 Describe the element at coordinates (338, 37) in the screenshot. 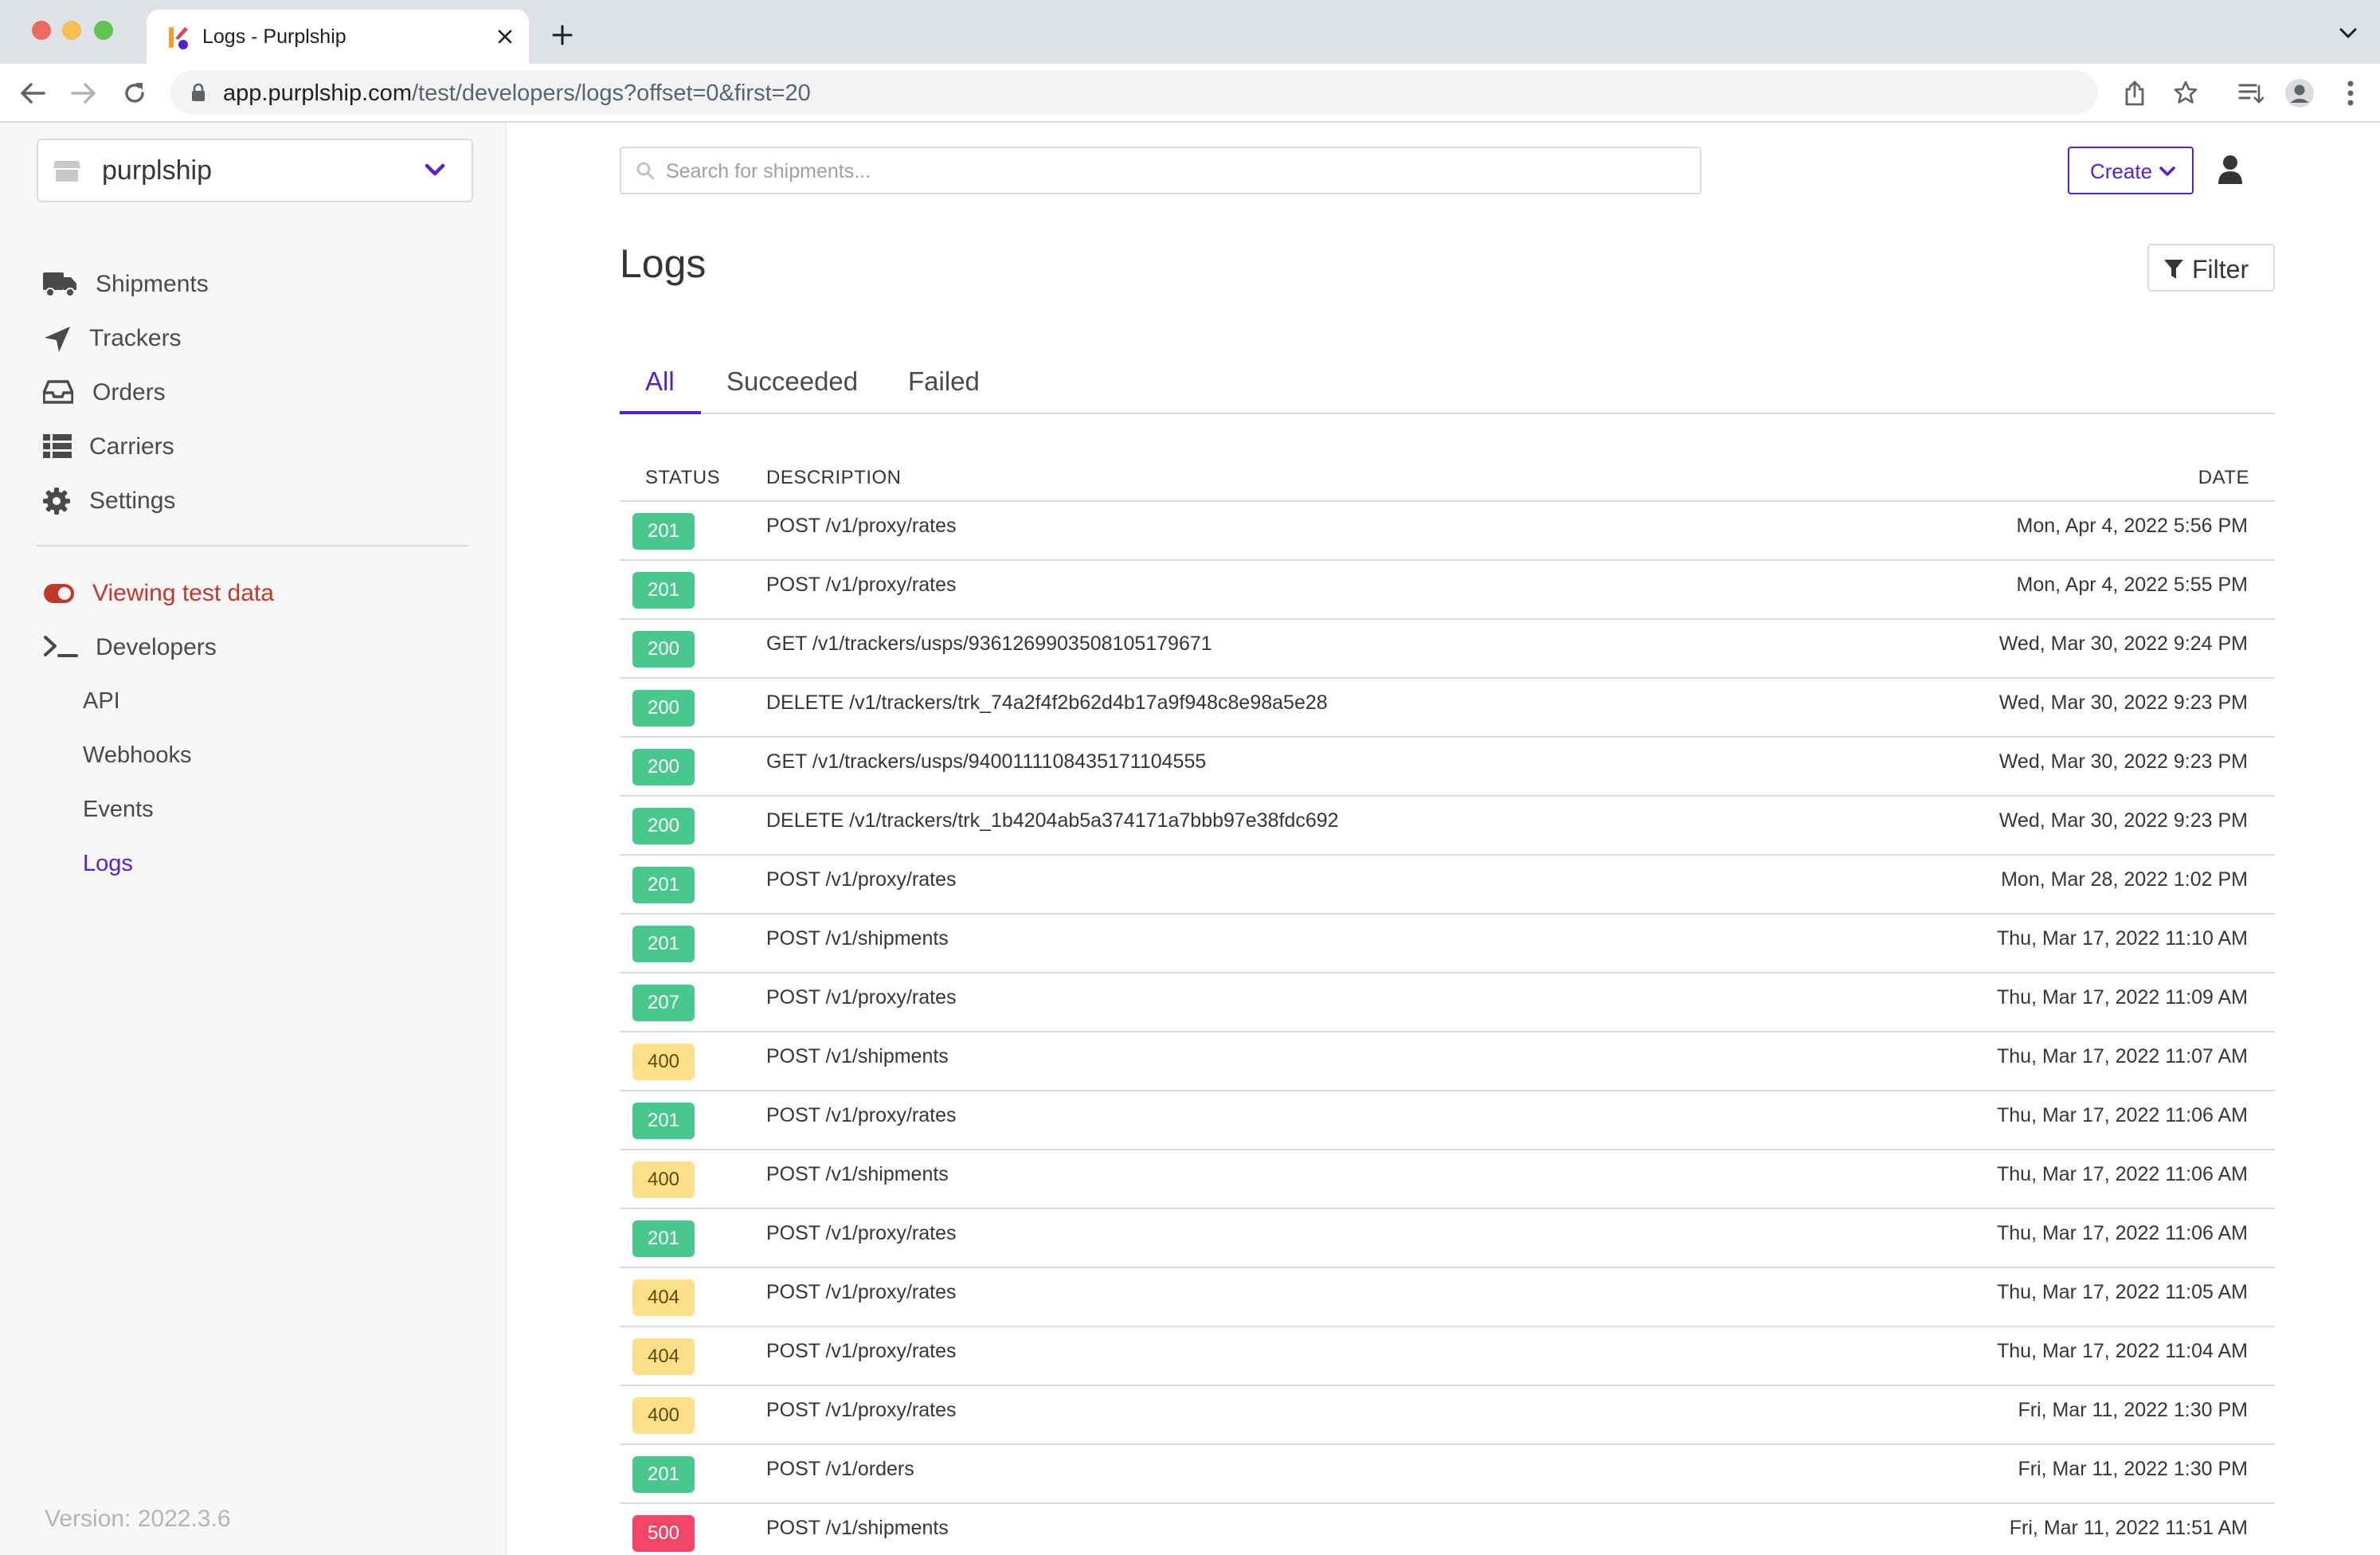

I see `browser-tab: Logs - Purplship` at that location.